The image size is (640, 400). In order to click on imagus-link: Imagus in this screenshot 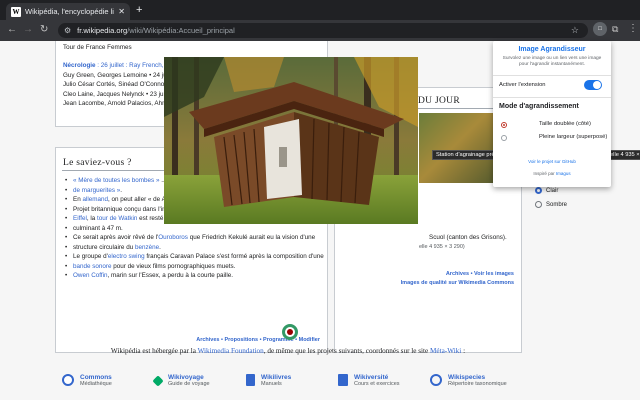, I will do `click(563, 173)`.